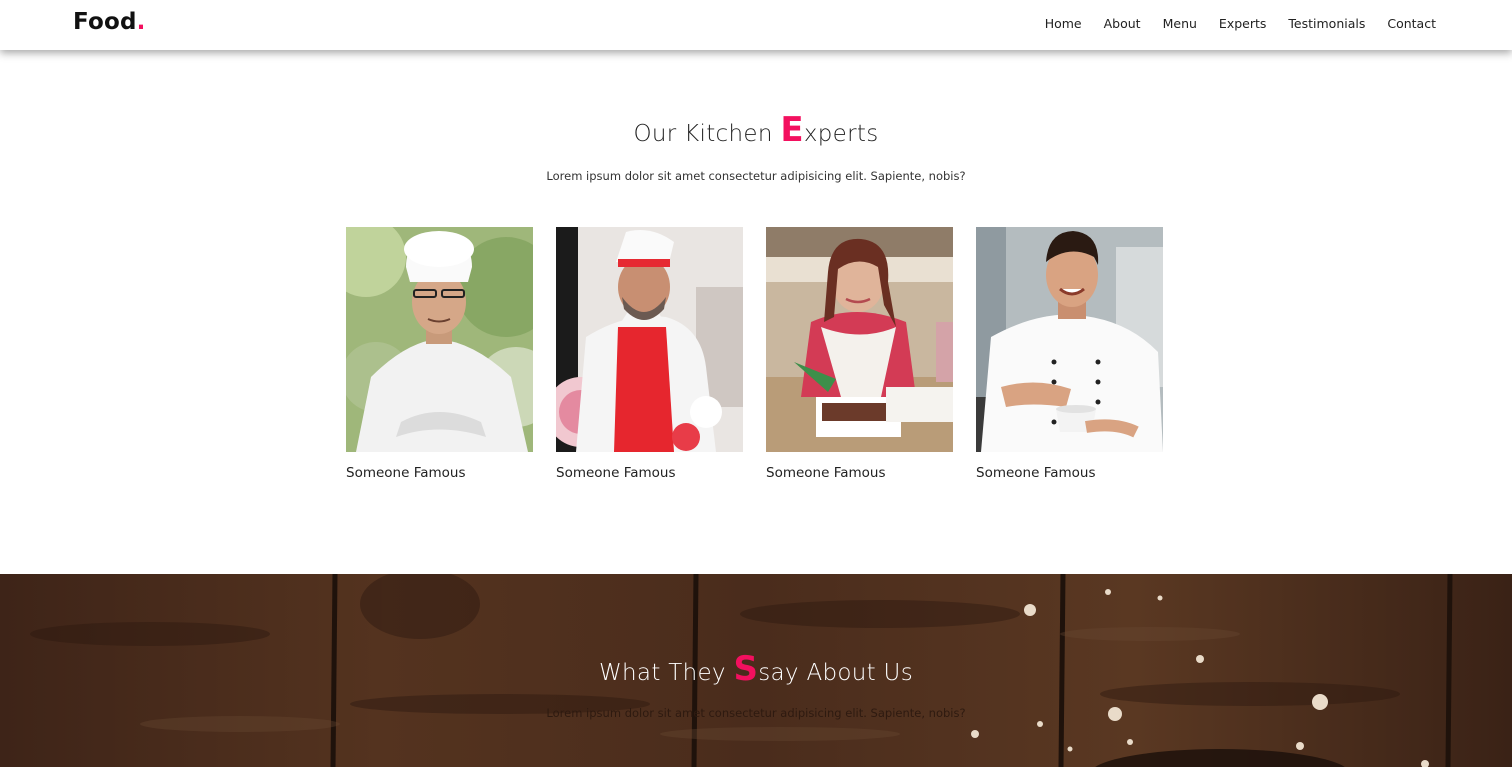  I want to click on nav-link-home: Home, so click(1063, 23).